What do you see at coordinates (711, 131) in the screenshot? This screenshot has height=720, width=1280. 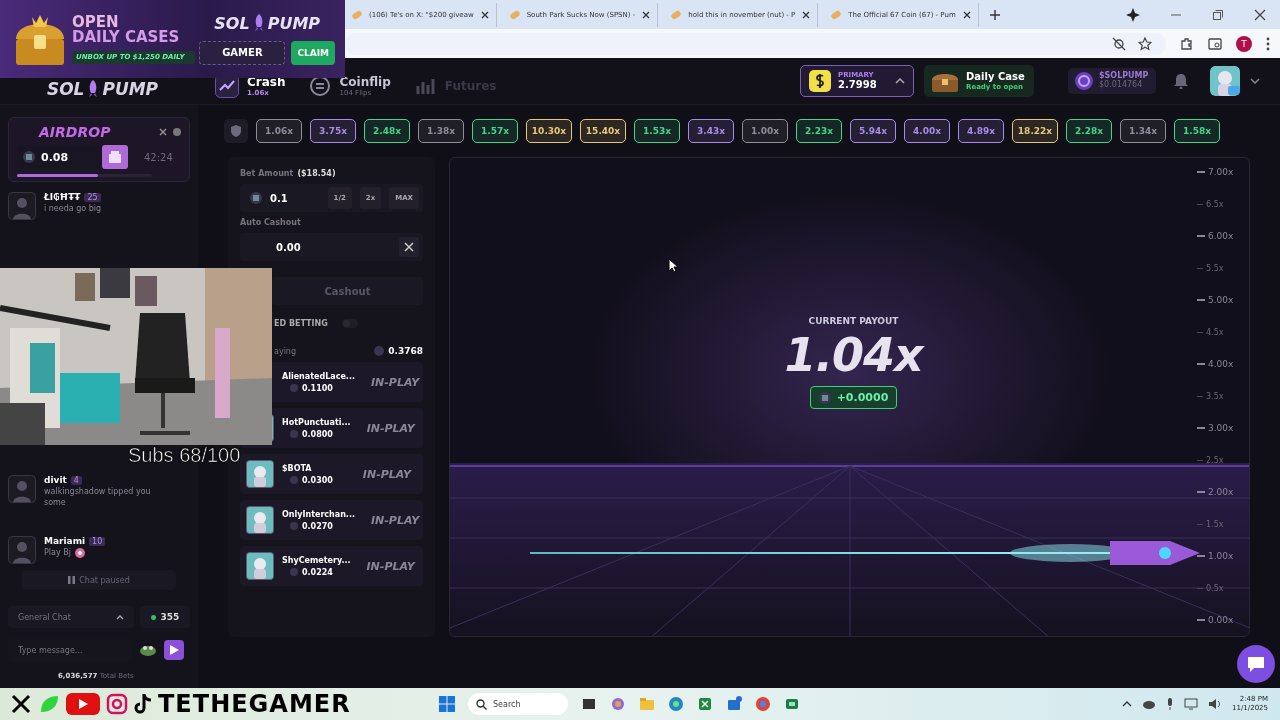 I see `multiplier-chip: 3.43x` at bounding box center [711, 131].